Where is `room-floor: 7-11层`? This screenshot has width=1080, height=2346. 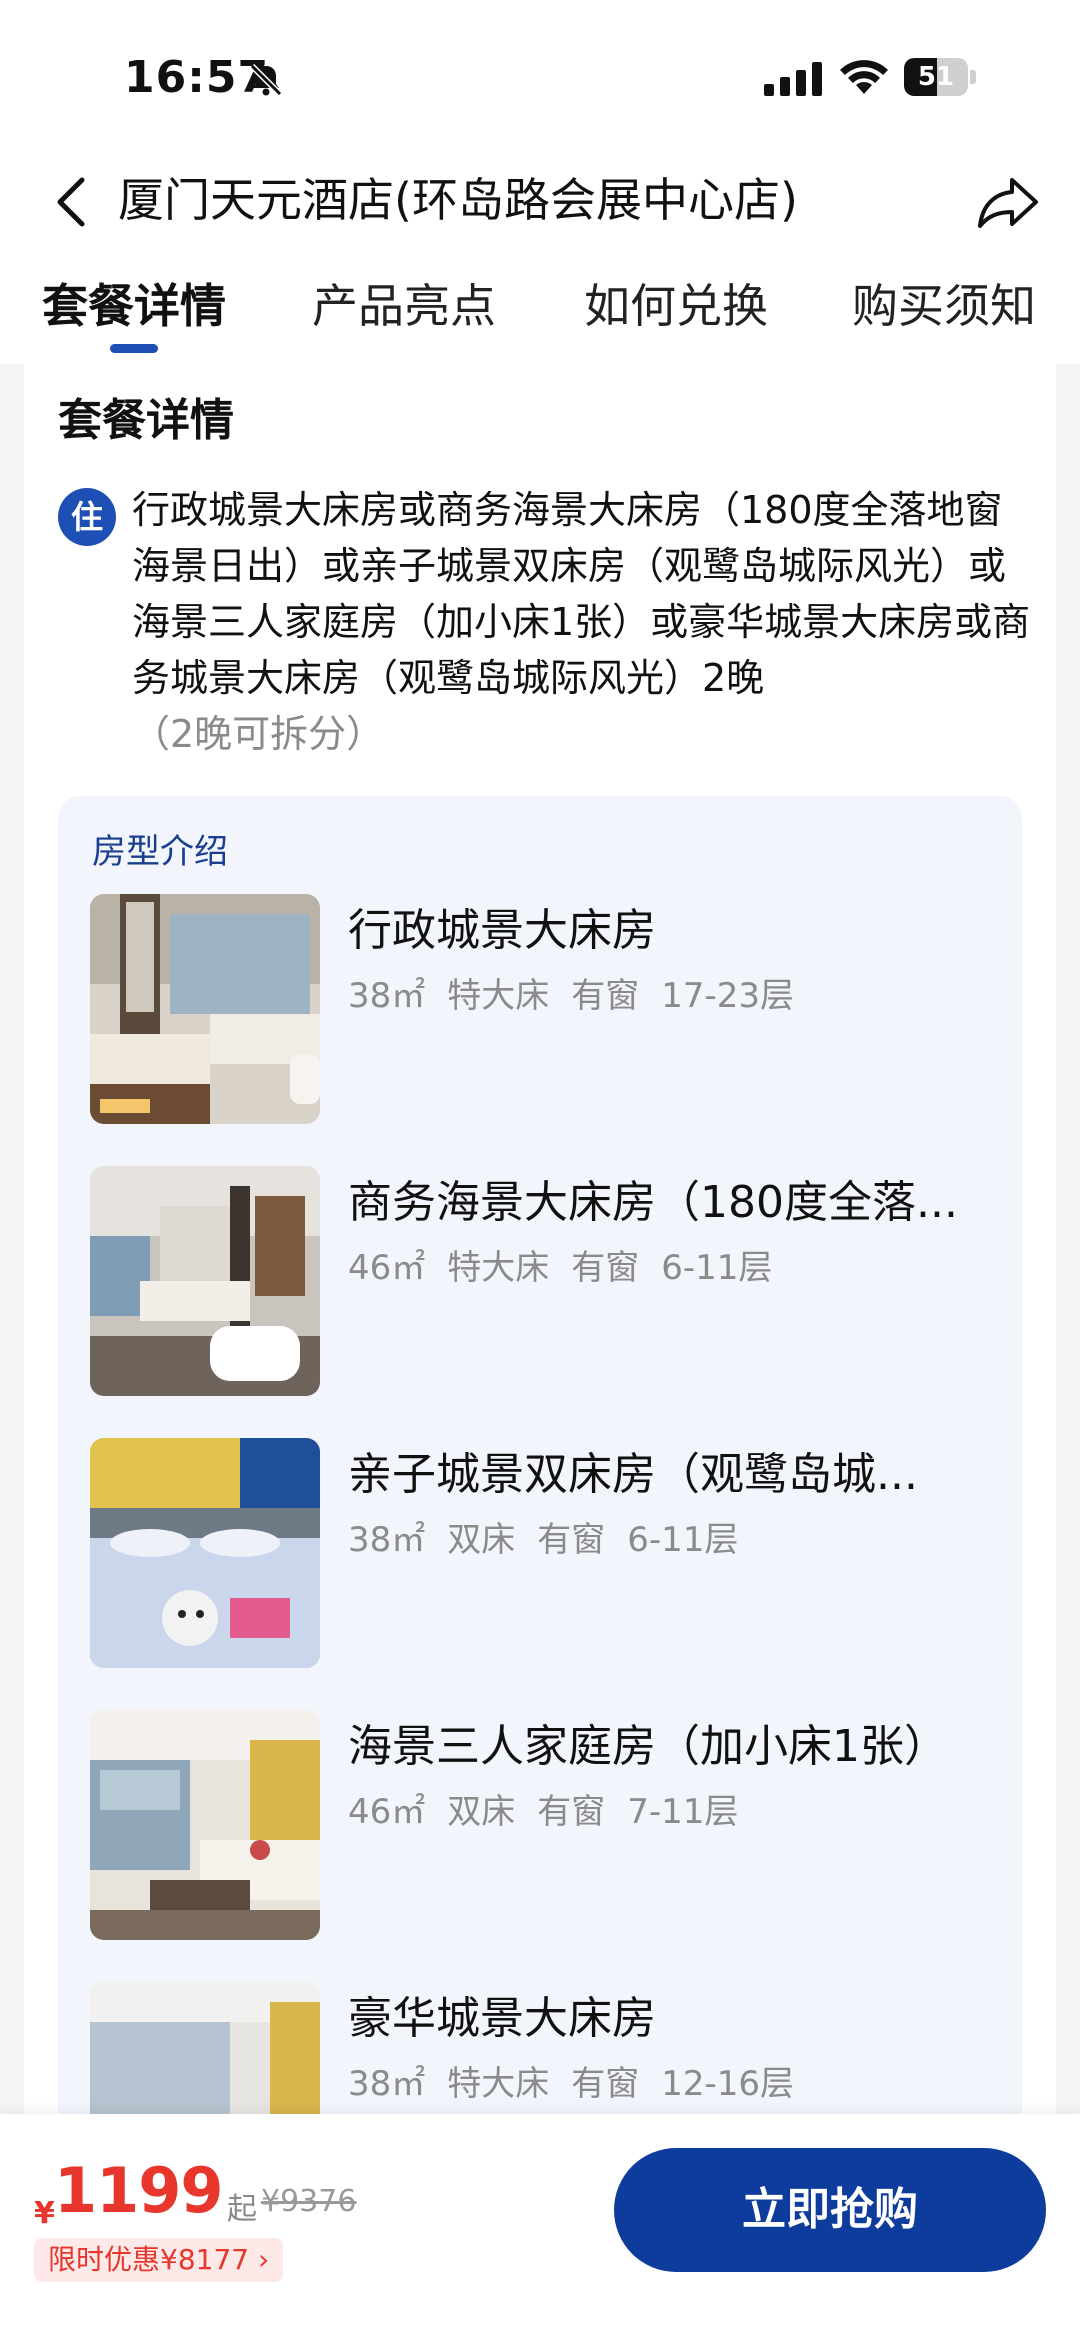
room-floor: 7-11层 is located at coordinates (683, 1812).